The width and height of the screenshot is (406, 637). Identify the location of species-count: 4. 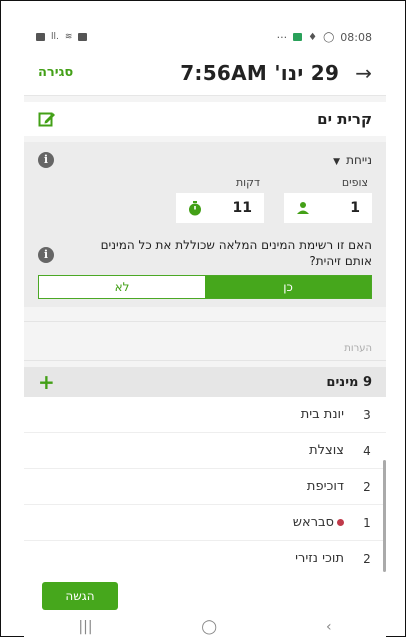
(367, 450).